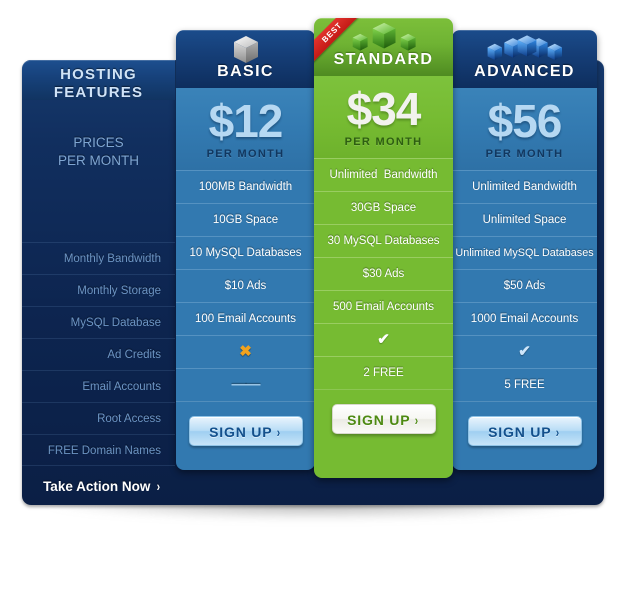  I want to click on feature-cell: 500 Email Accounts, so click(383, 306).